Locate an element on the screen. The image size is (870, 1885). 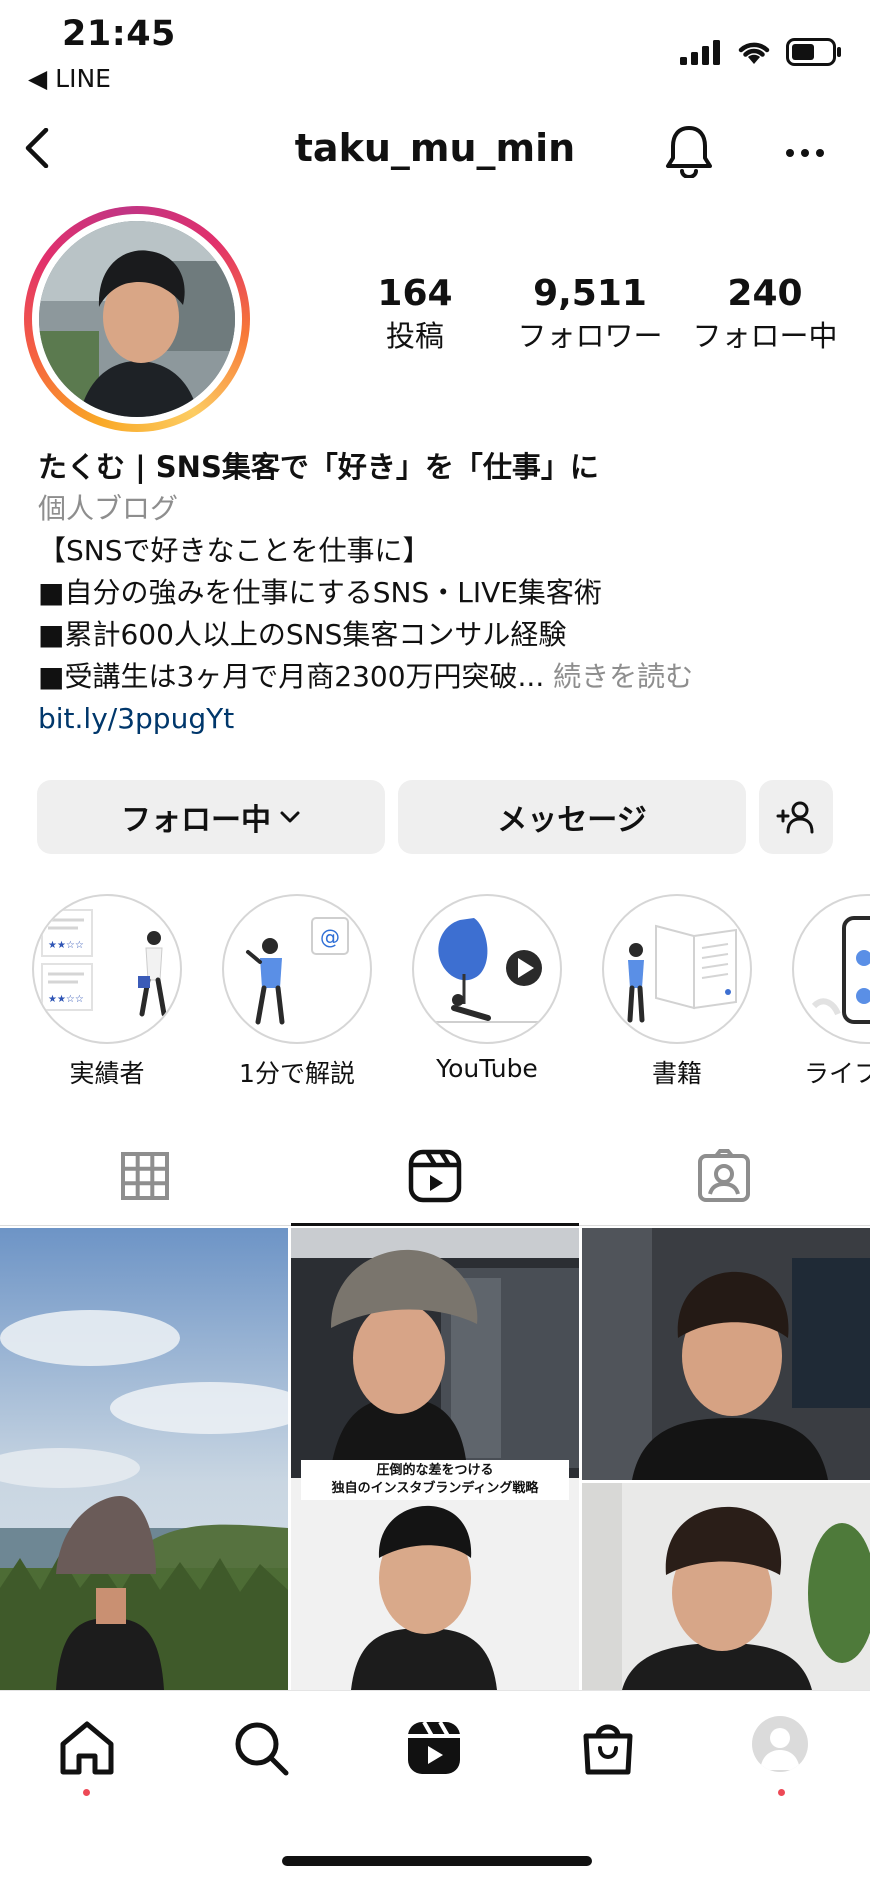
highlight-label: ライフ is located at coordinates (837, 1073).